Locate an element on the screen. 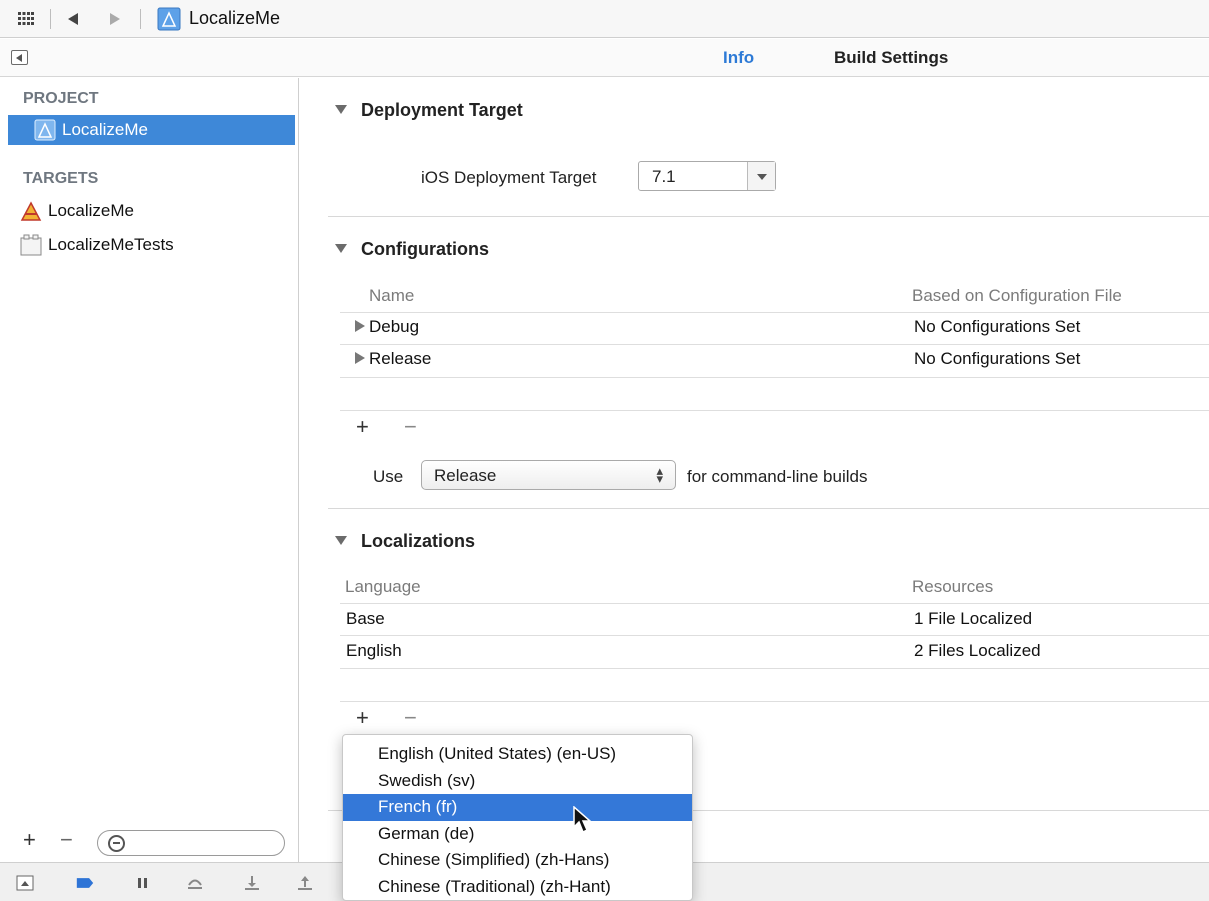 The image size is (1209, 901). breakpoints-icon is located at coordinates (85, 883).